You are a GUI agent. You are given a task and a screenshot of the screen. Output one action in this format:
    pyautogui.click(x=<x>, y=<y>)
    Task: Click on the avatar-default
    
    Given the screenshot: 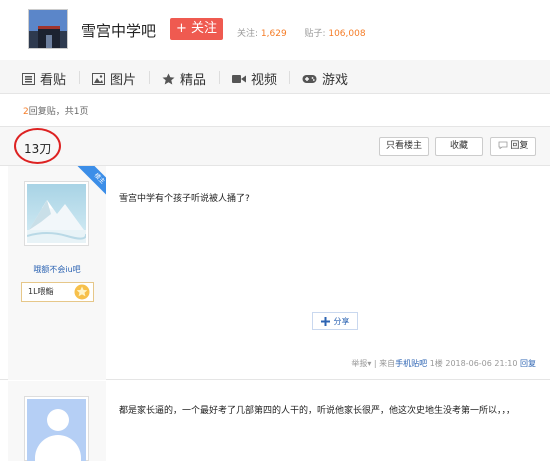 What is the action you would take?
    pyautogui.click(x=56, y=428)
    